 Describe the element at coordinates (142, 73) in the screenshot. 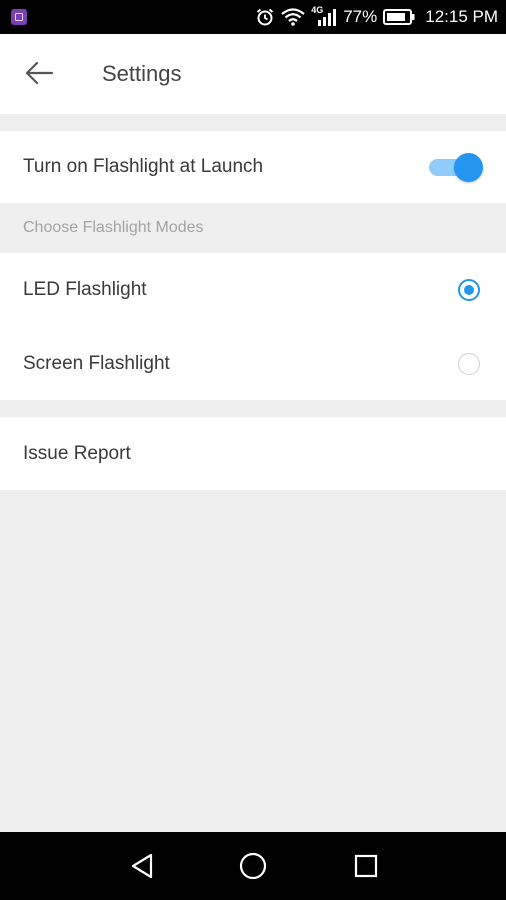

I see `page-title: Settings` at that location.